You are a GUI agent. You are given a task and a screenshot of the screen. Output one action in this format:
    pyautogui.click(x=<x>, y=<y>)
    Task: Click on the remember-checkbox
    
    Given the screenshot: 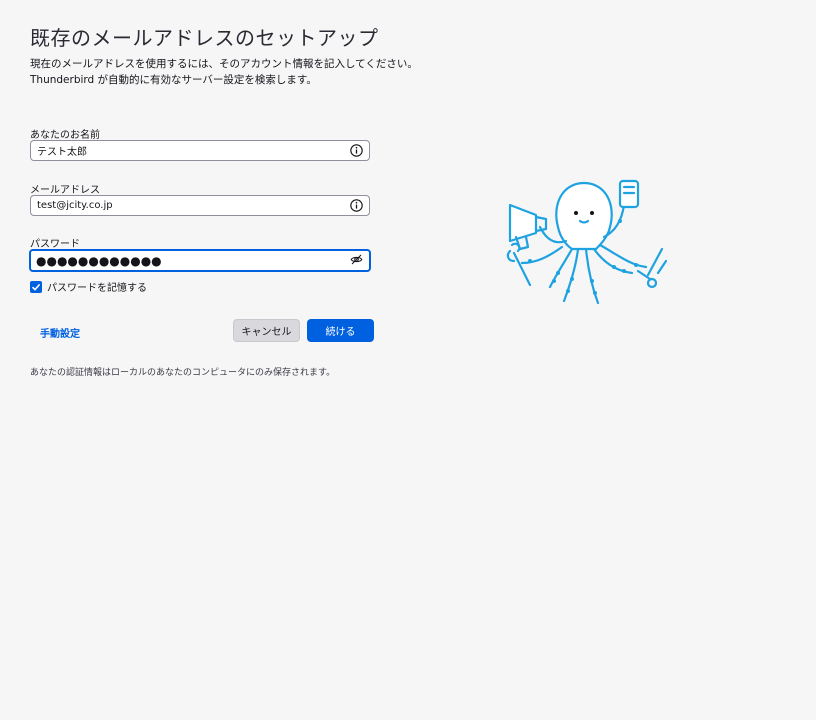 What is the action you would take?
    pyautogui.click(x=36, y=286)
    